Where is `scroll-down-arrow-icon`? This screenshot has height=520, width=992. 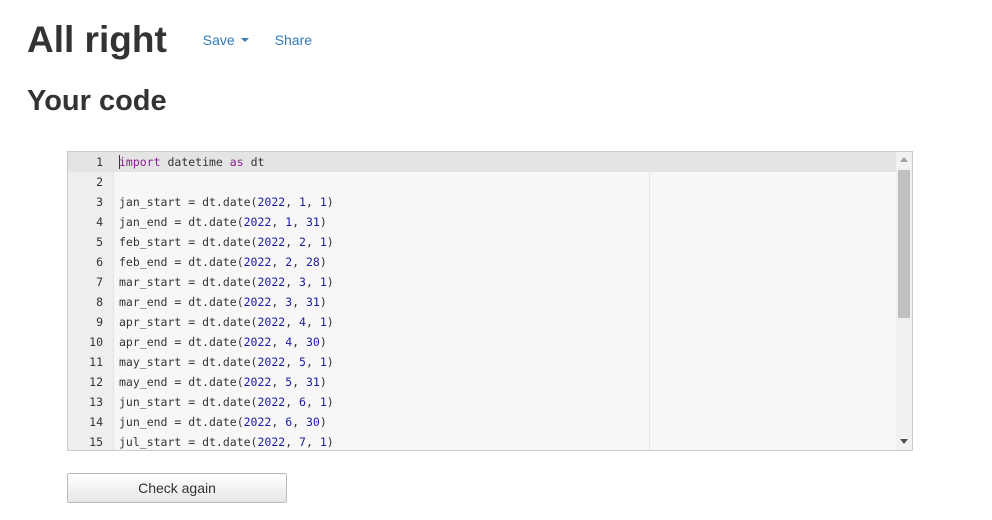 scroll-down-arrow-icon is located at coordinates (904, 441).